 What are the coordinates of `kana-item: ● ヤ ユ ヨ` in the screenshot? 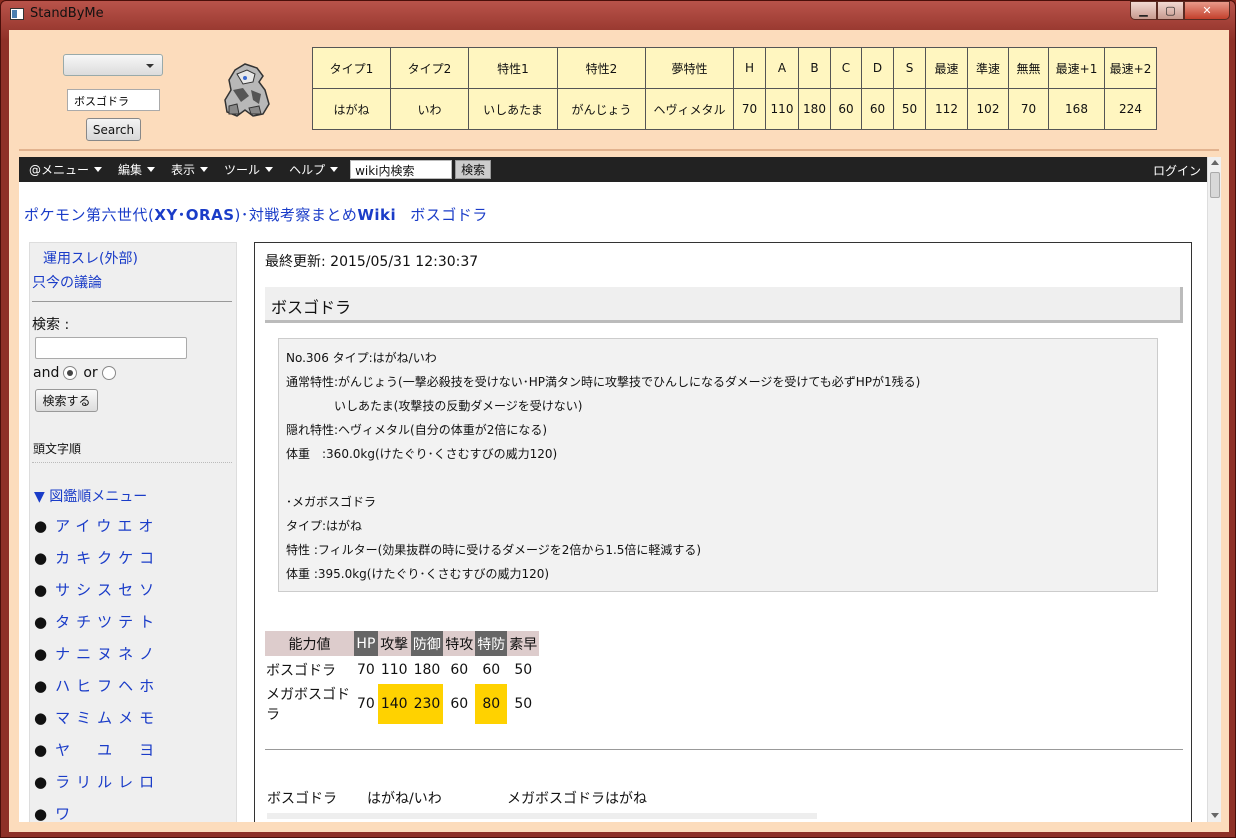 It's located at (97, 755).